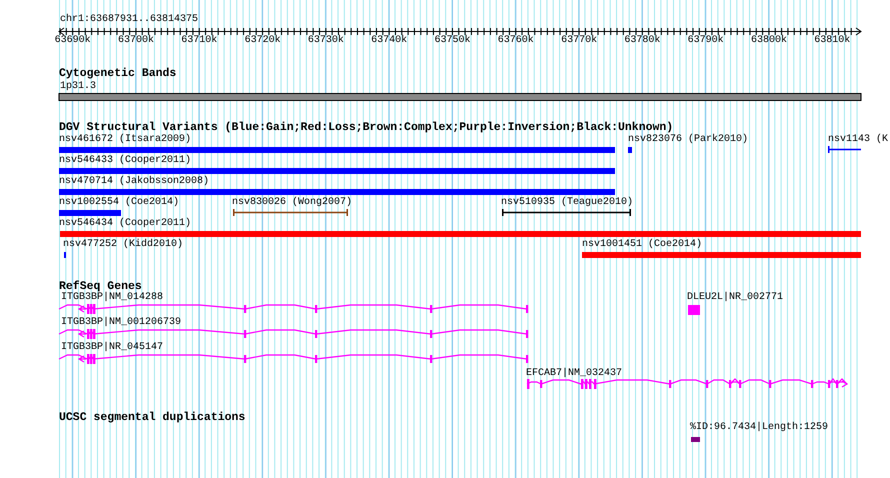  I want to click on variant-label: nsv1001451 (Coe2014), so click(642, 245).